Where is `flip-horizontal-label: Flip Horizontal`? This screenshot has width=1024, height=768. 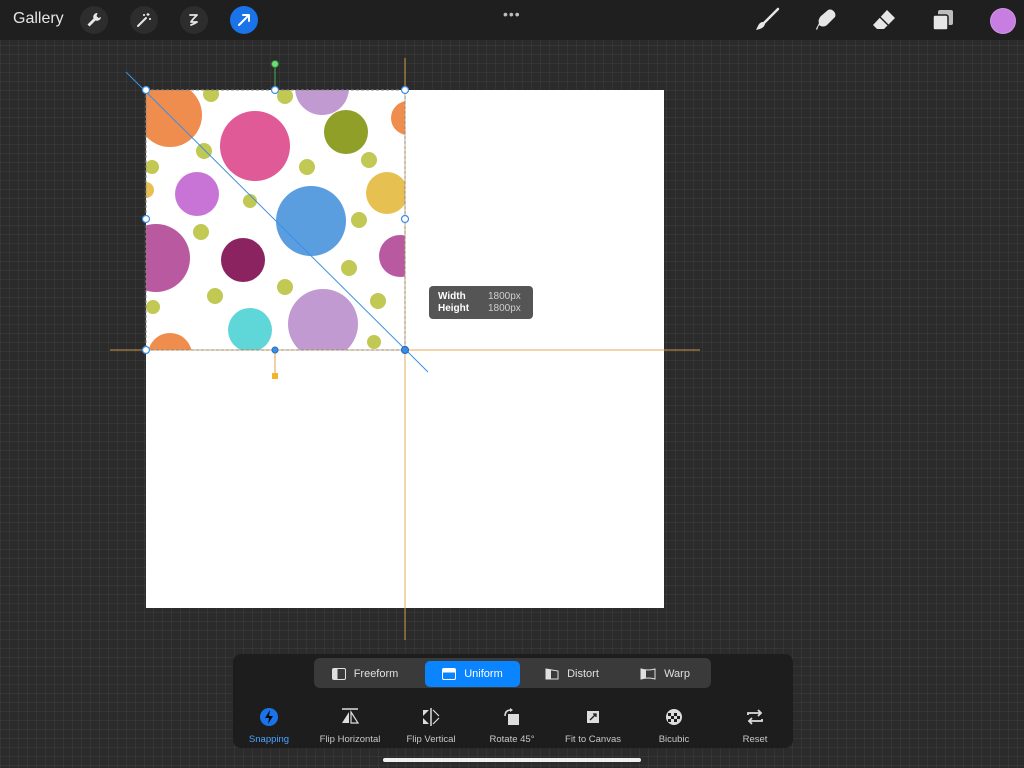
flip-horizontal-label: Flip Horizontal is located at coordinates (350, 739).